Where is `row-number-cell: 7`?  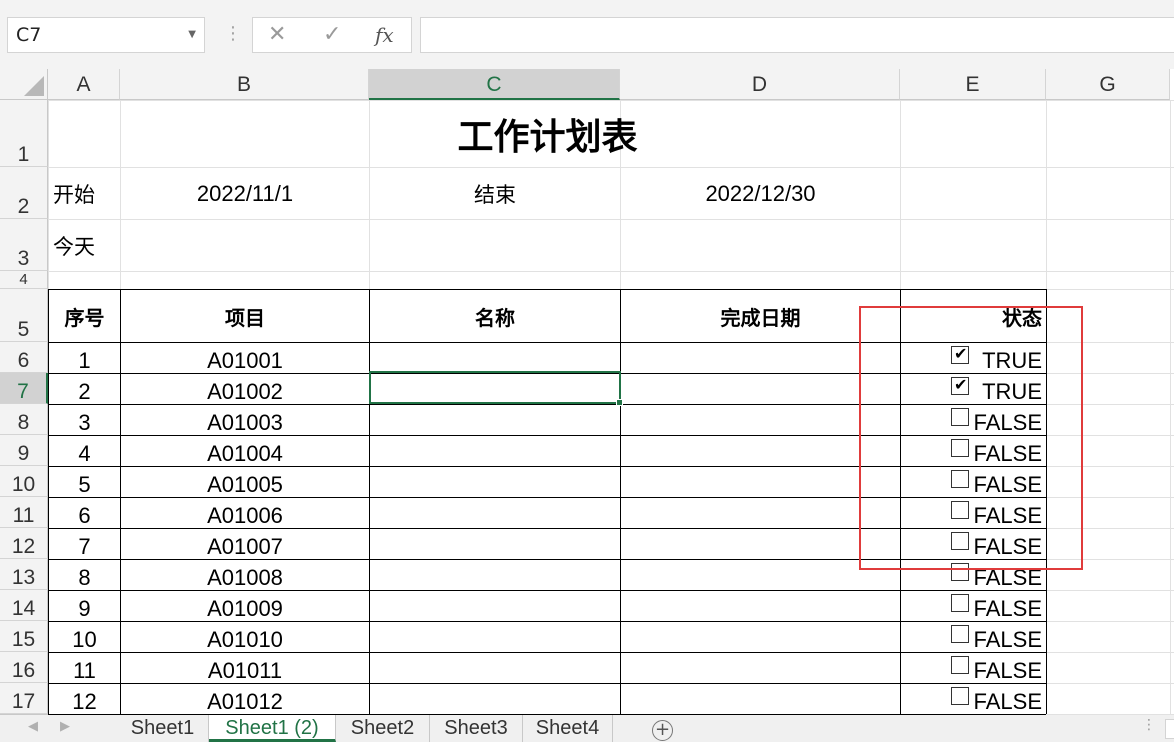 row-number-cell: 7 is located at coordinates (84, 544).